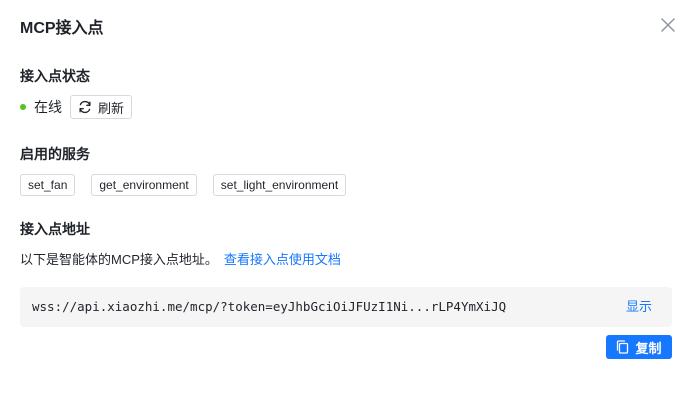  What do you see at coordinates (119, 259) in the screenshot?
I see `address-description-text: 以下是智能体的MCP接入点地址。` at bounding box center [119, 259].